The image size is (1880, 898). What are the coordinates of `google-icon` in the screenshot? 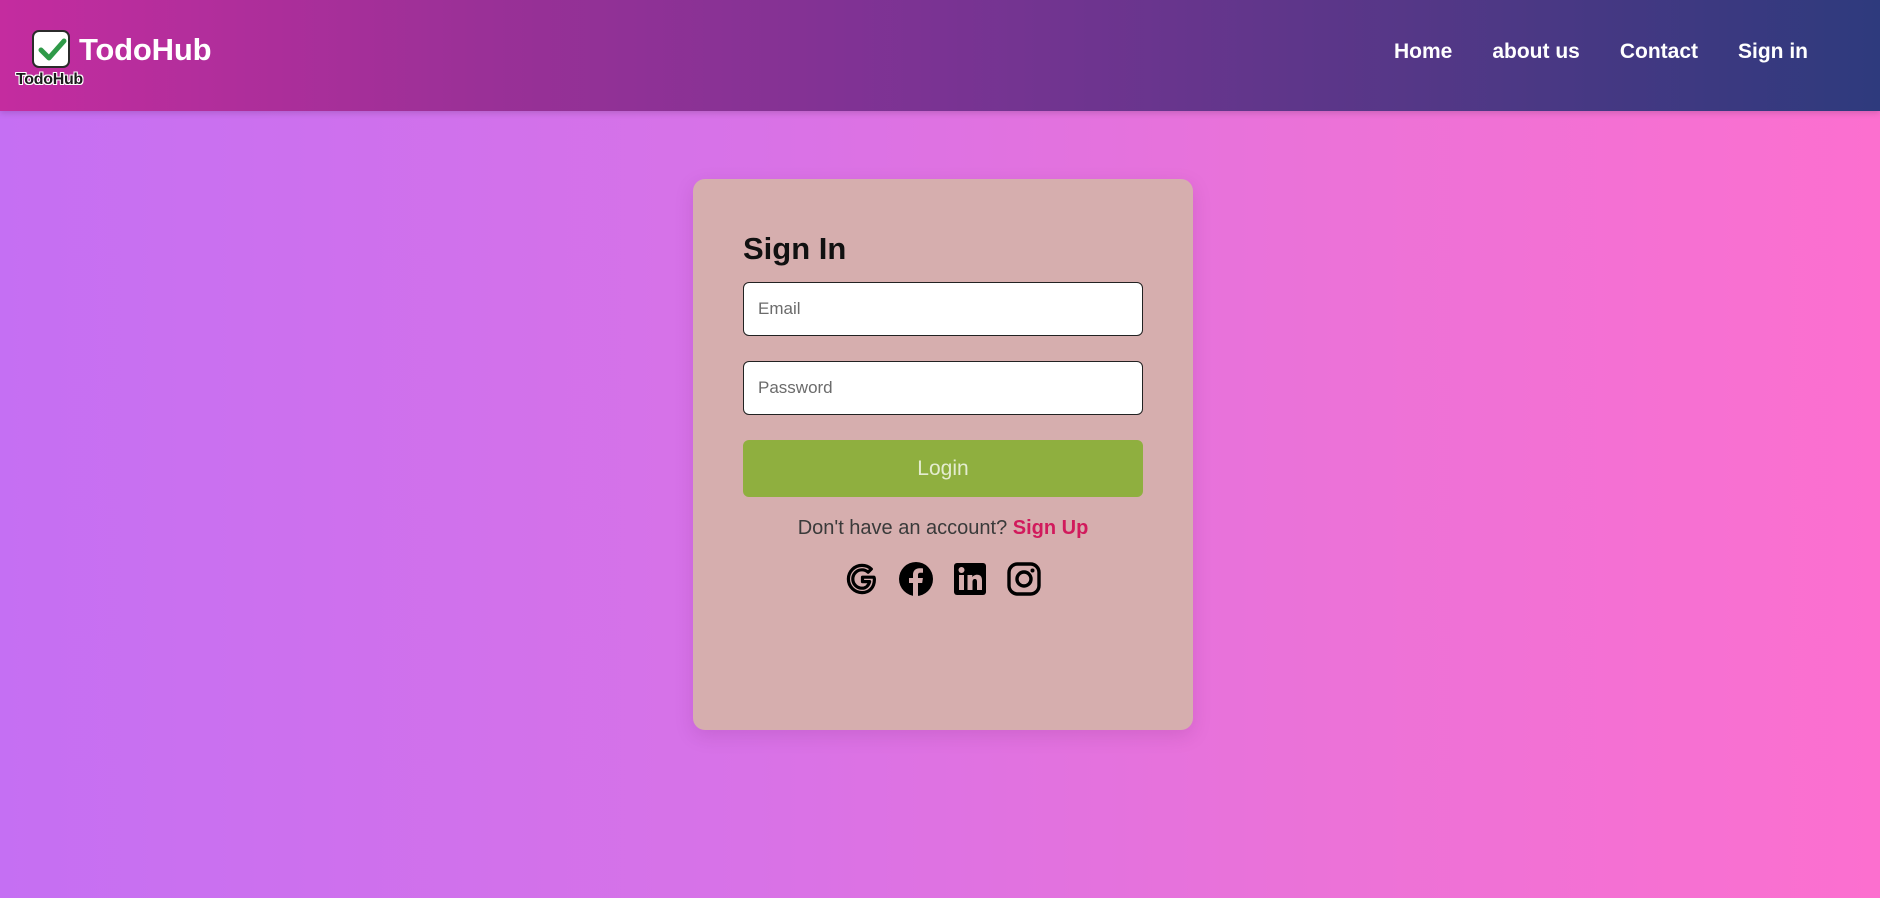 It's located at (862, 578).